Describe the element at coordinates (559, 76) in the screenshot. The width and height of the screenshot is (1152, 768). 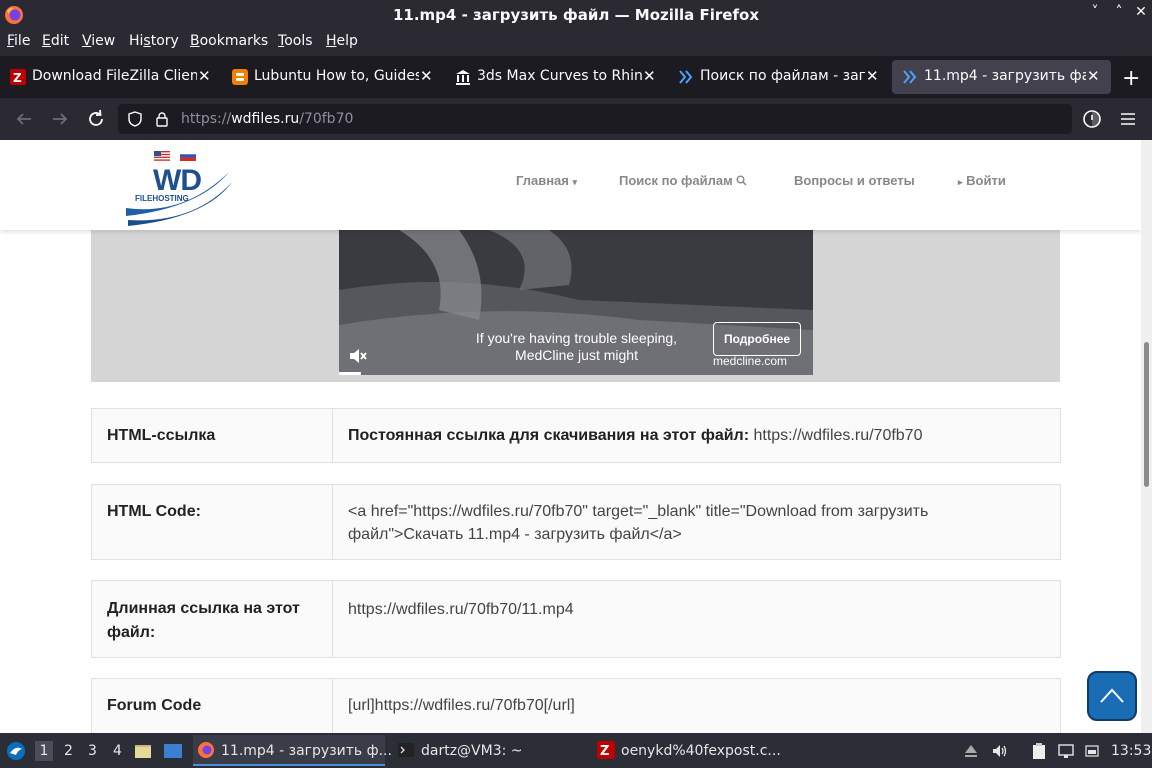
I see `tab-label: 3ds Max Curves to Rhino` at that location.